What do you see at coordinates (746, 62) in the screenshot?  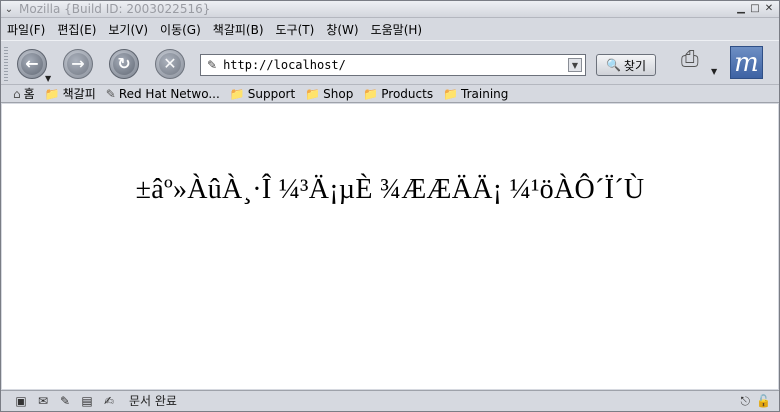 I see `mozilla-logo: m` at bounding box center [746, 62].